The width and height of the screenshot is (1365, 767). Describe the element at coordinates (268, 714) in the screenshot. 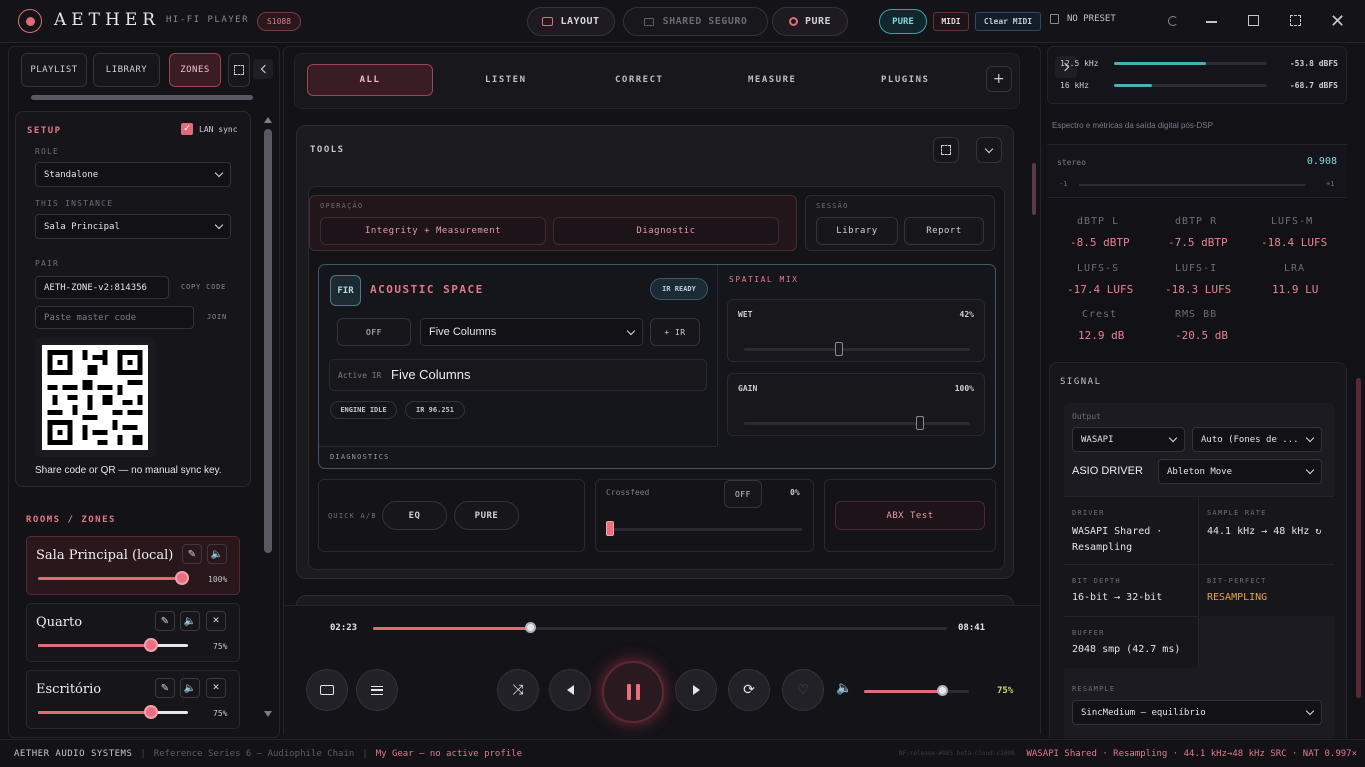

I see `sidebar-scroll-down` at that location.